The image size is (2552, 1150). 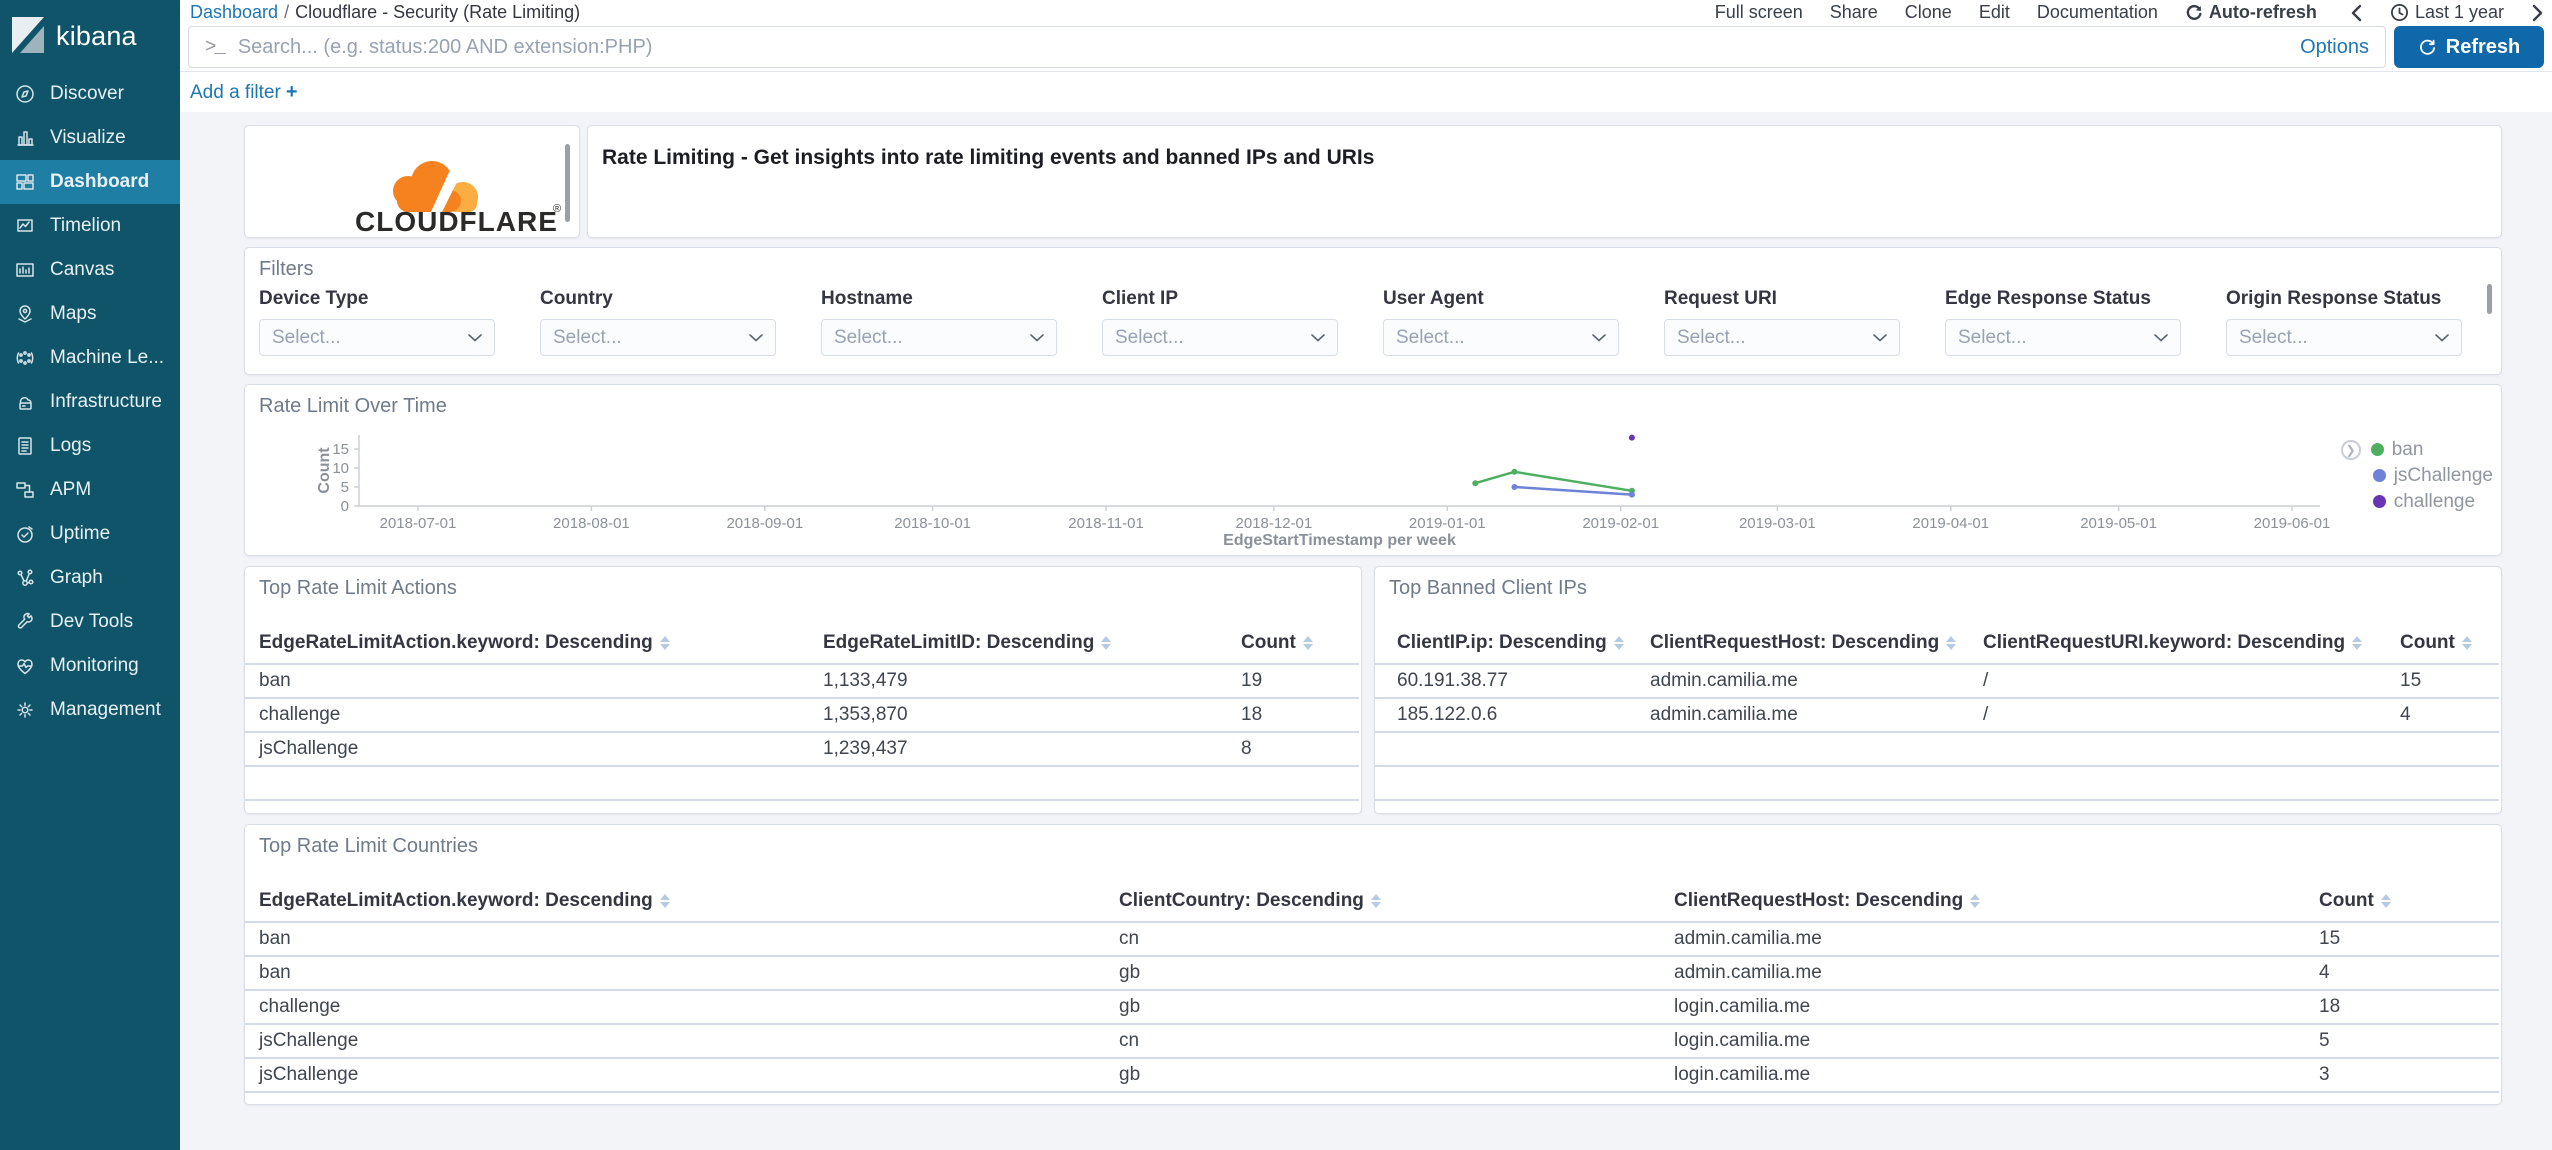 What do you see at coordinates (1523, 643) in the screenshot?
I see `column-header: ClientIP.ip: Descending` at bounding box center [1523, 643].